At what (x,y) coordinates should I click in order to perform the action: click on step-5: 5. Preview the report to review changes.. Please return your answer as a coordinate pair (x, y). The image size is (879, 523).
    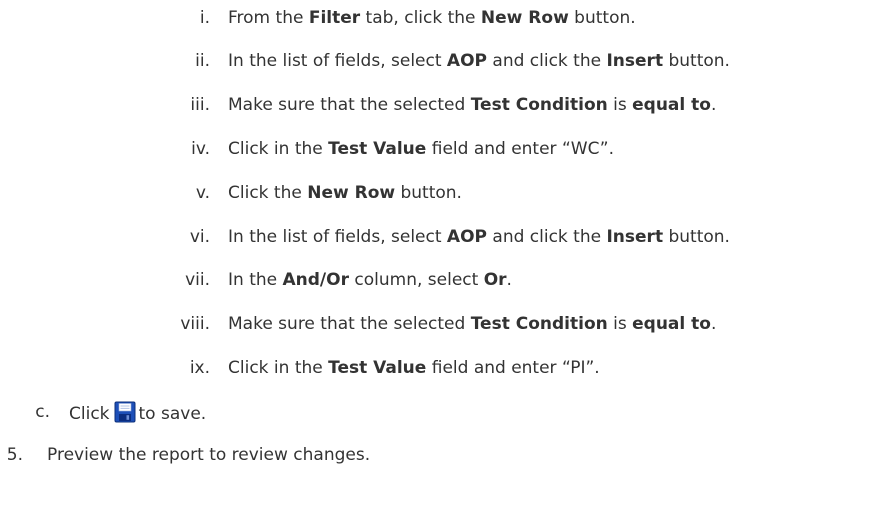
    Looking at the image, I should click on (439, 455).